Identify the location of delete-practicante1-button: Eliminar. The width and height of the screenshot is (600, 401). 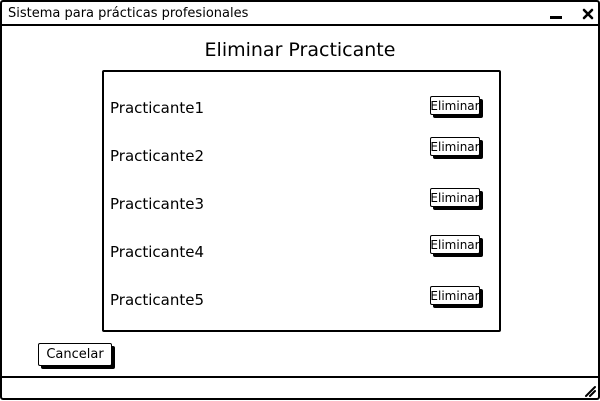
(455, 105).